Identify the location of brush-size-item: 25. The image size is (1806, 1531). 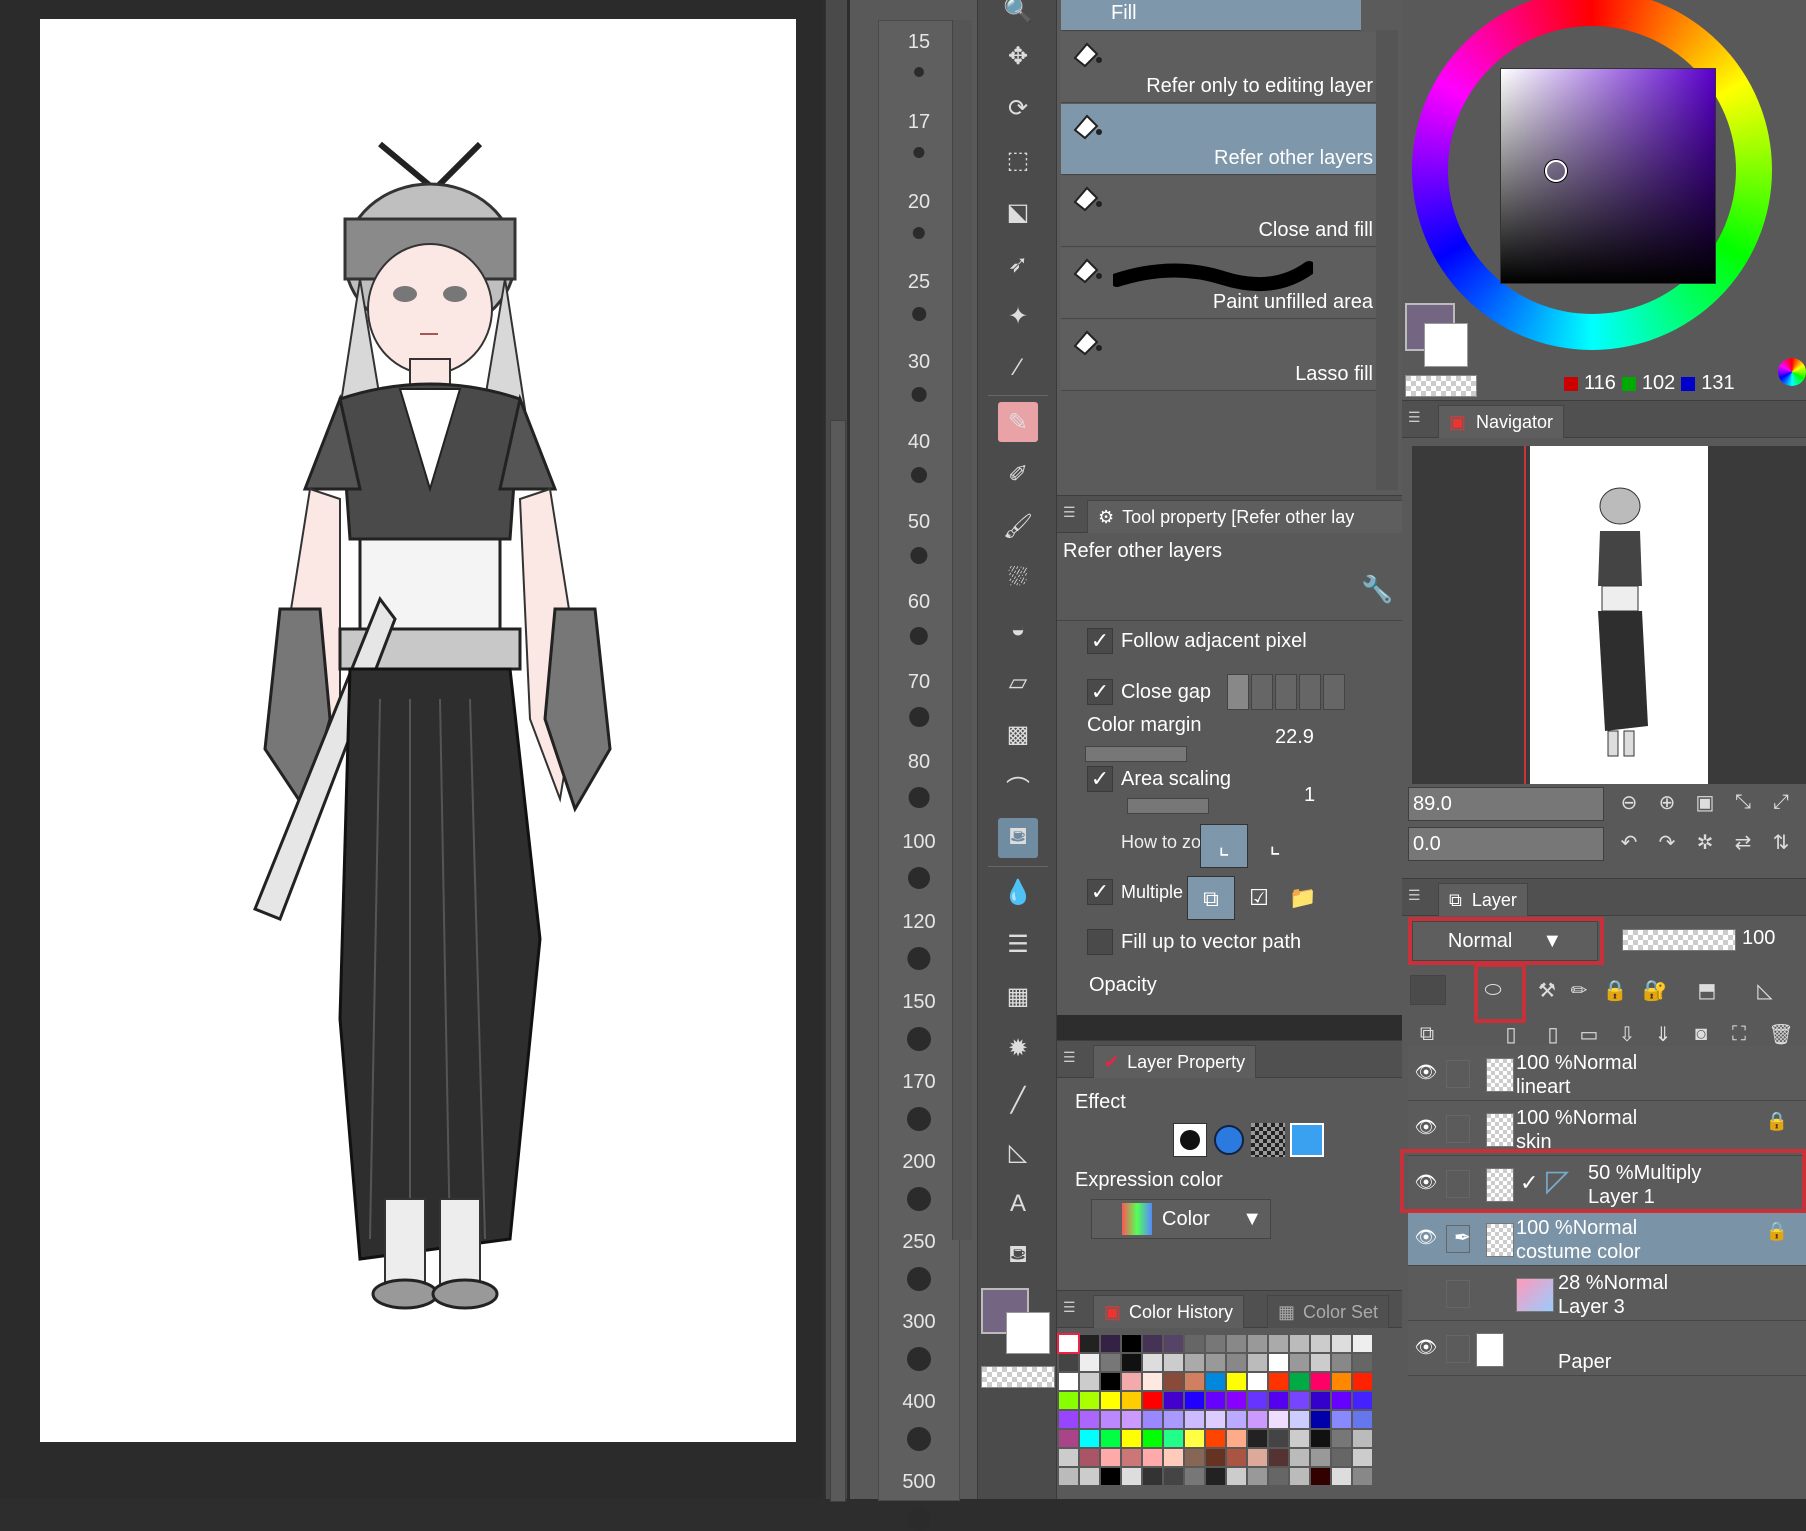
(919, 282).